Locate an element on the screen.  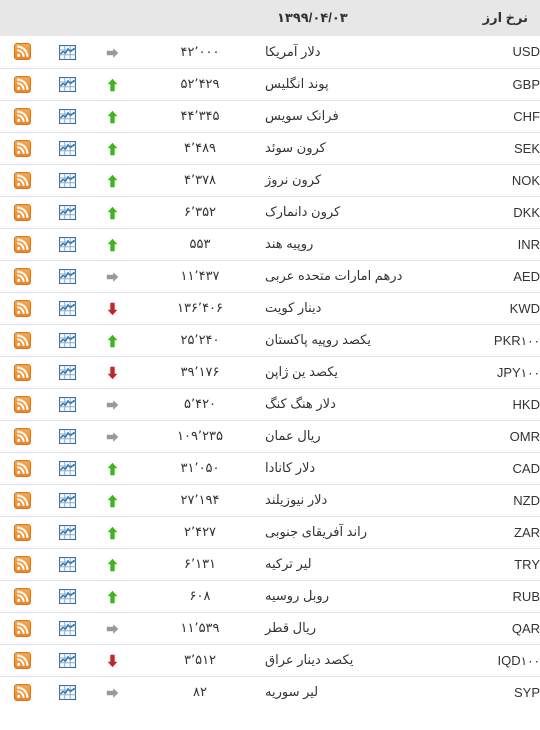
rate-value: ۲٬۴۲۷ is located at coordinates (200, 531).